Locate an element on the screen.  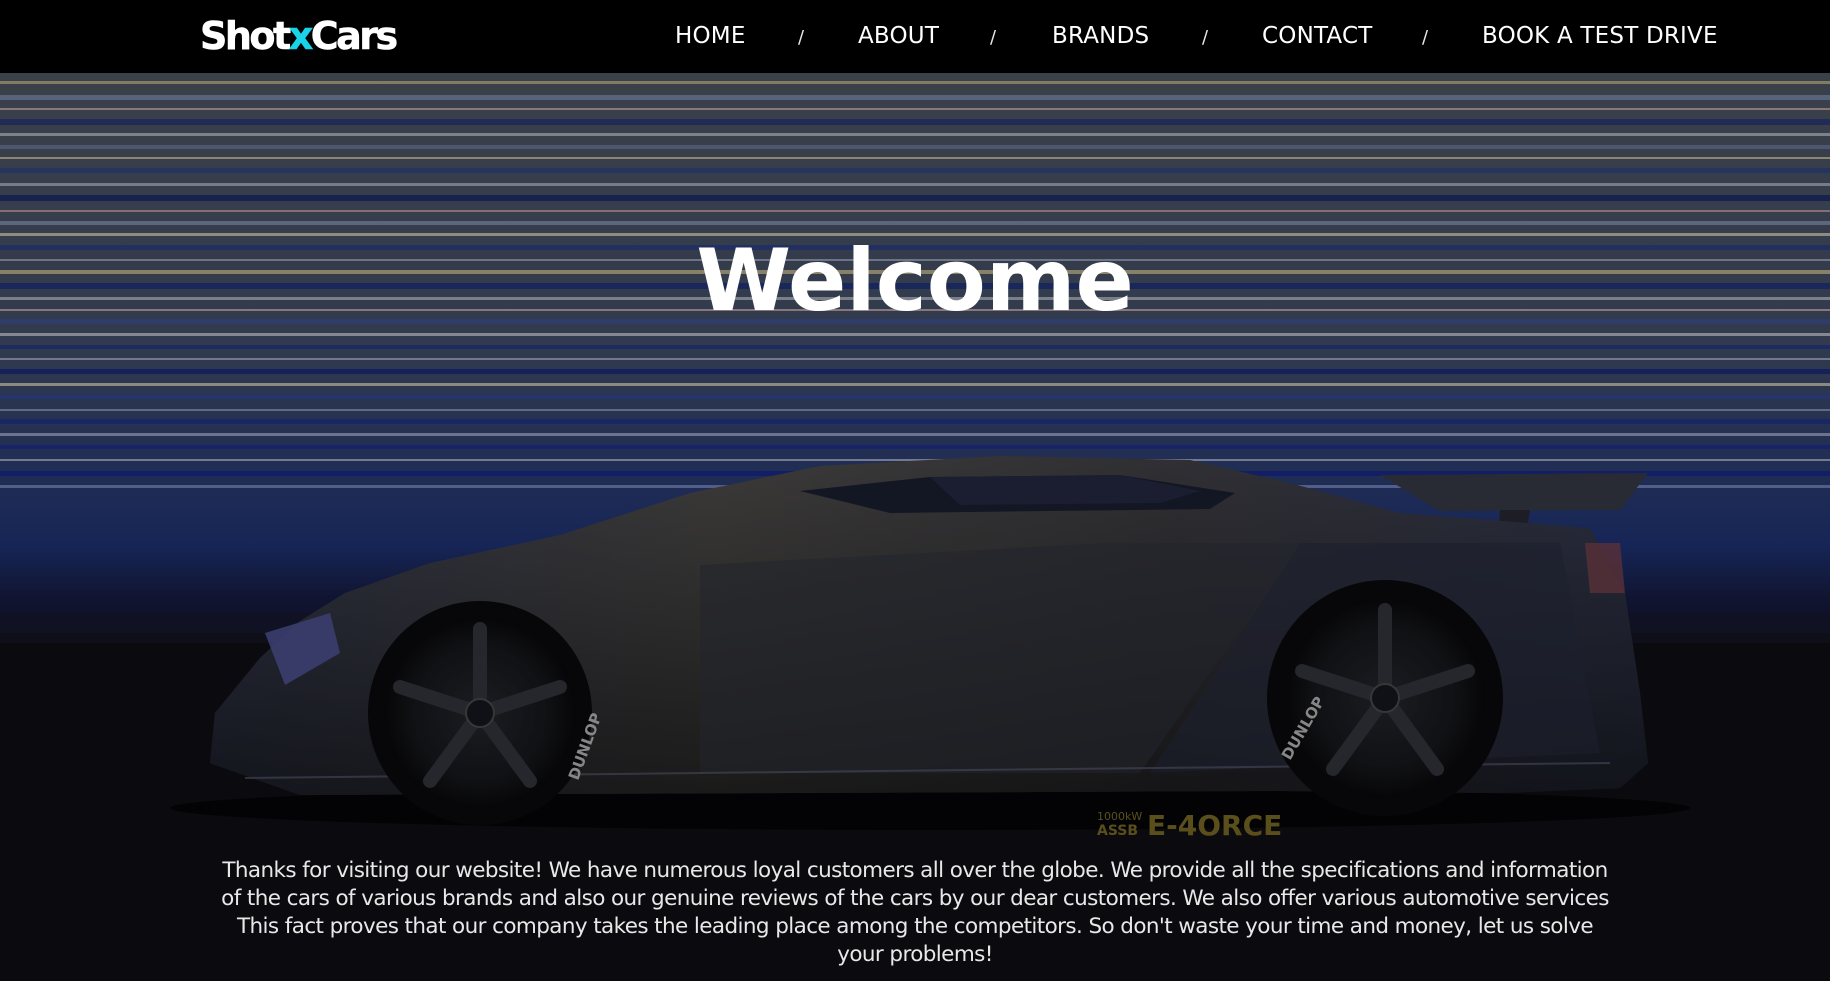
hero-title: Welcome is located at coordinates (915, 280).